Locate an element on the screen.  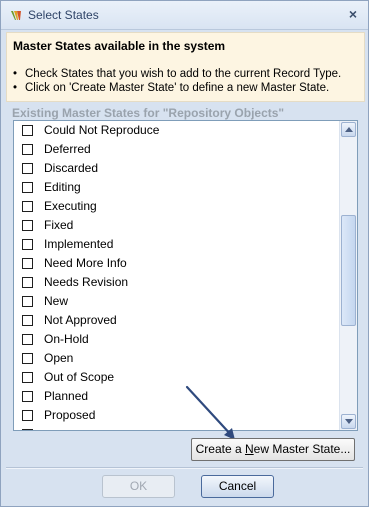
list-item: Implemented is located at coordinates (177, 244).